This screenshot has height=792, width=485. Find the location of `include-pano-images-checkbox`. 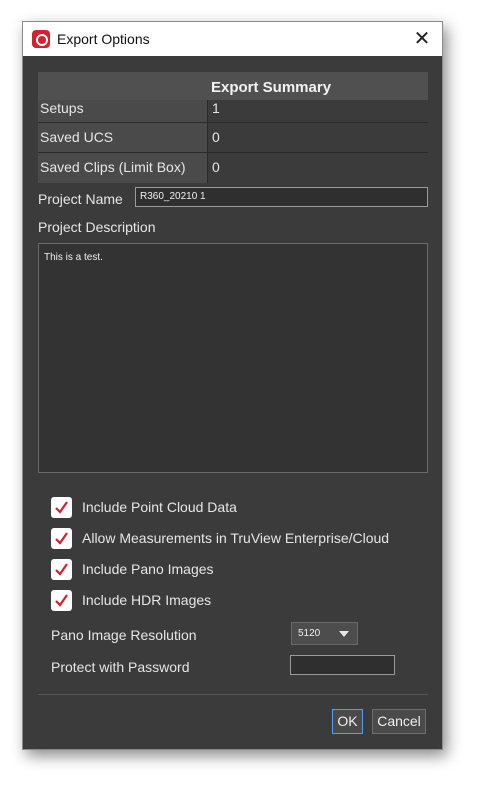

include-pano-images-checkbox is located at coordinates (61, 569).